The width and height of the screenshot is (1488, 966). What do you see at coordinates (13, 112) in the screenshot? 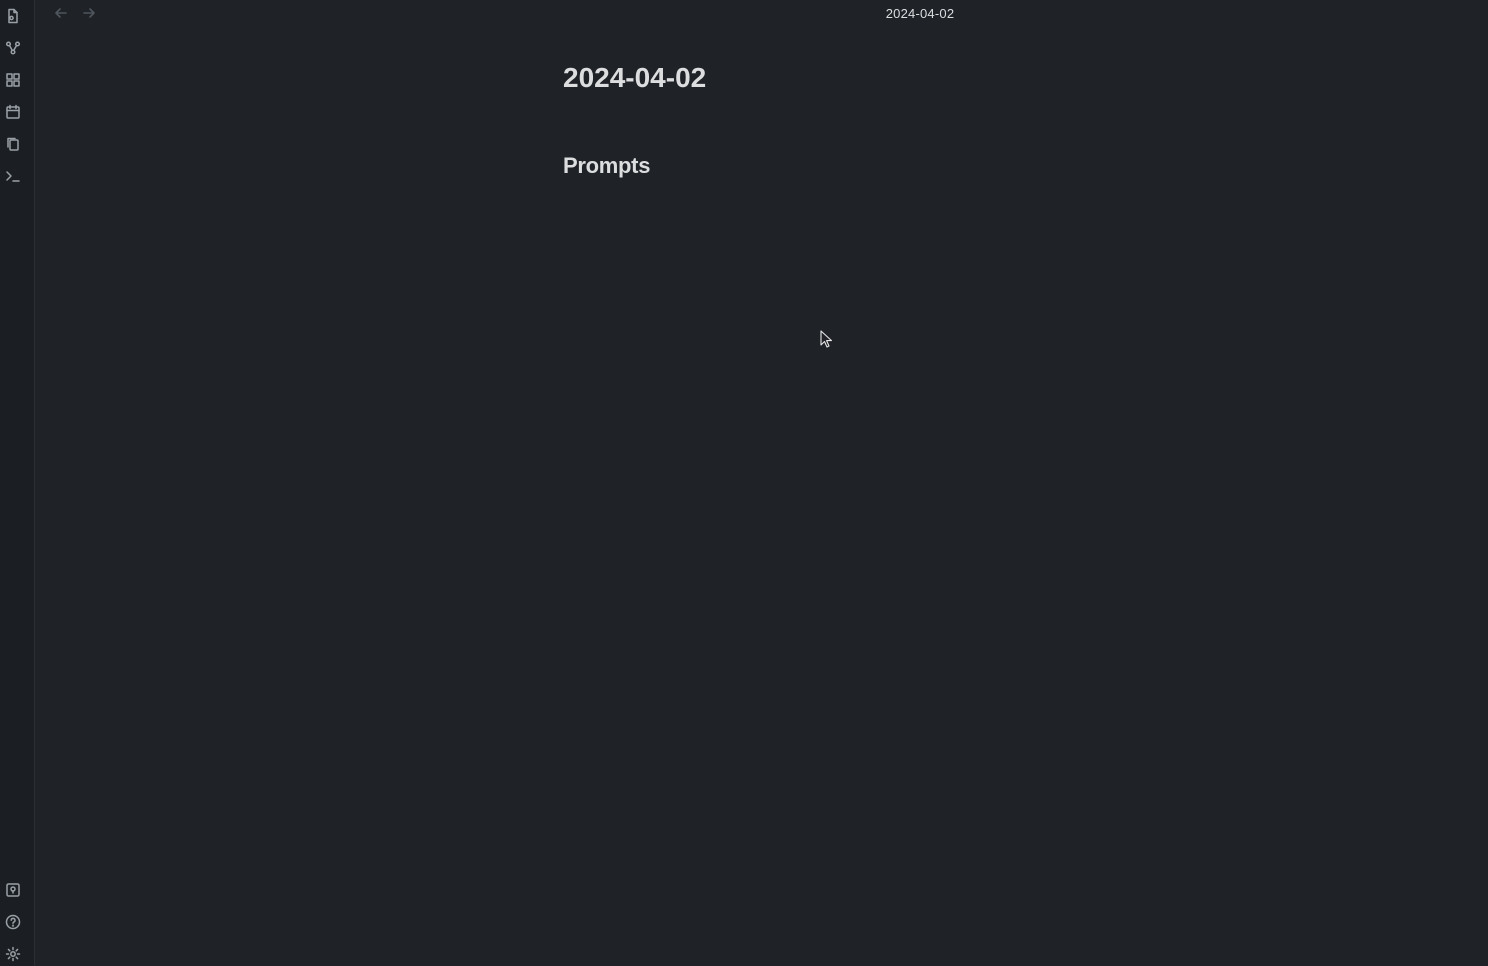
I see `calendar-icon` at bounding box center [13, 112].